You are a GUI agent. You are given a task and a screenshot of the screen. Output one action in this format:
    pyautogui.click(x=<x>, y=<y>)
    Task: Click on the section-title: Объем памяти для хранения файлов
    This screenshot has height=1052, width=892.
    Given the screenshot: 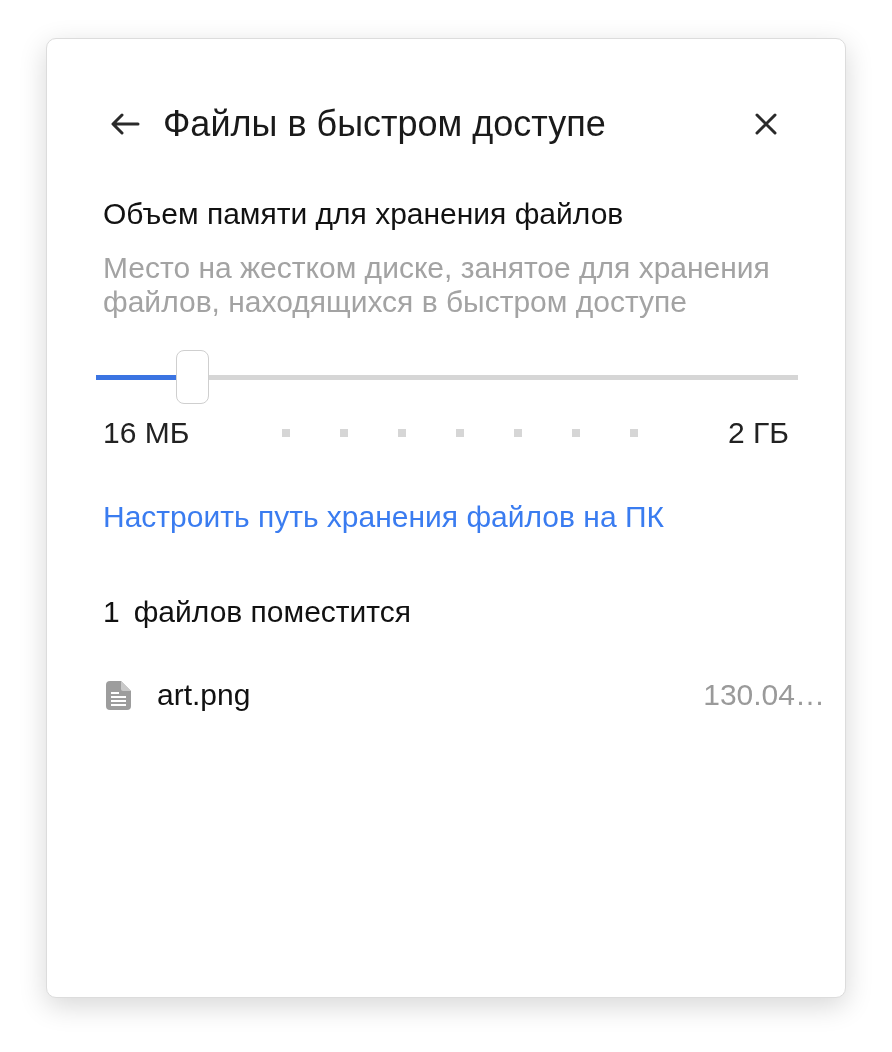 What is the action you would take?
    pyautogui.click(x=364, y=214)
    